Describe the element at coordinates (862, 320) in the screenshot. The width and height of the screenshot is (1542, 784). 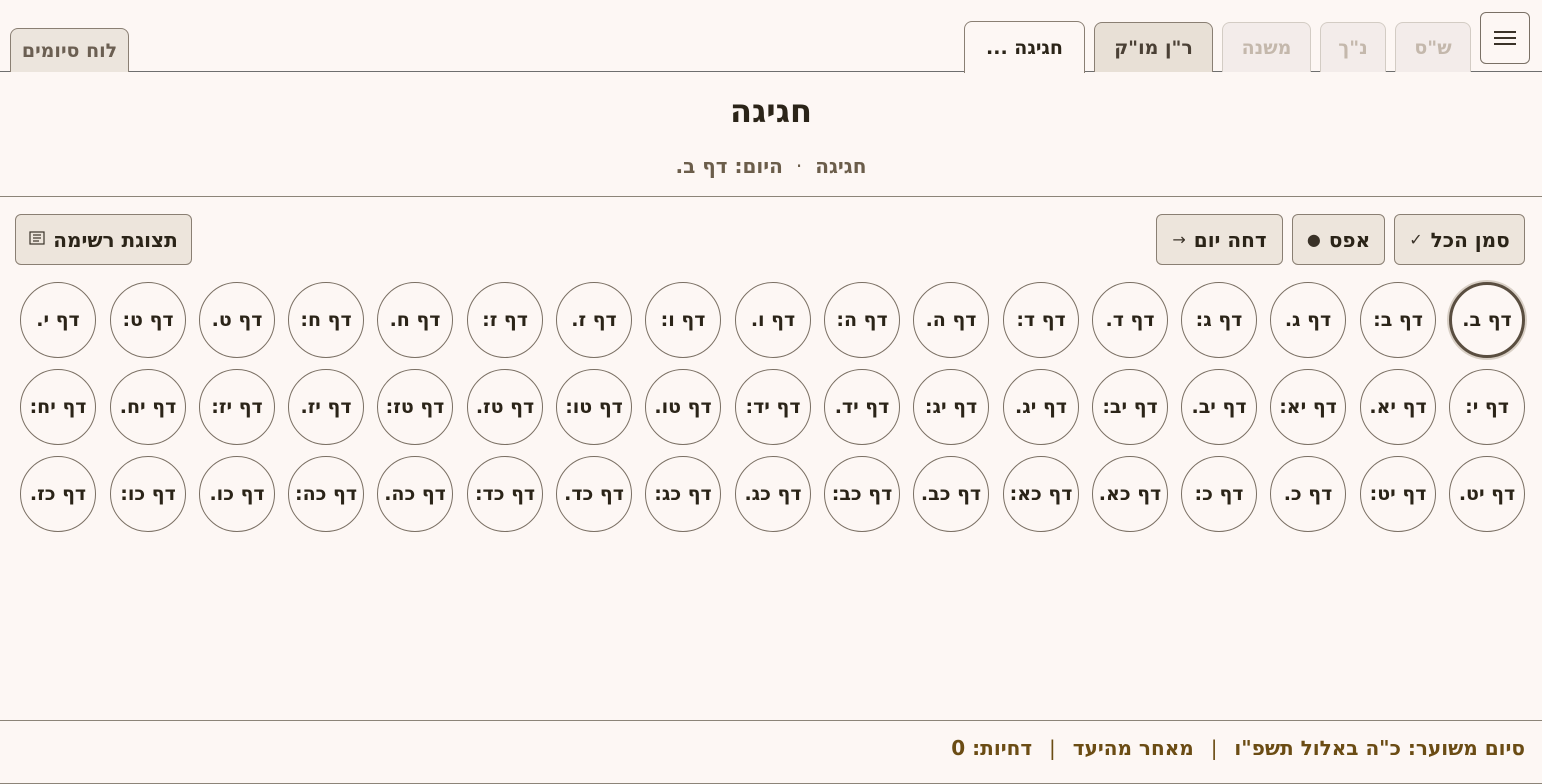
I see `daf-circle: דף ה:` at that location.